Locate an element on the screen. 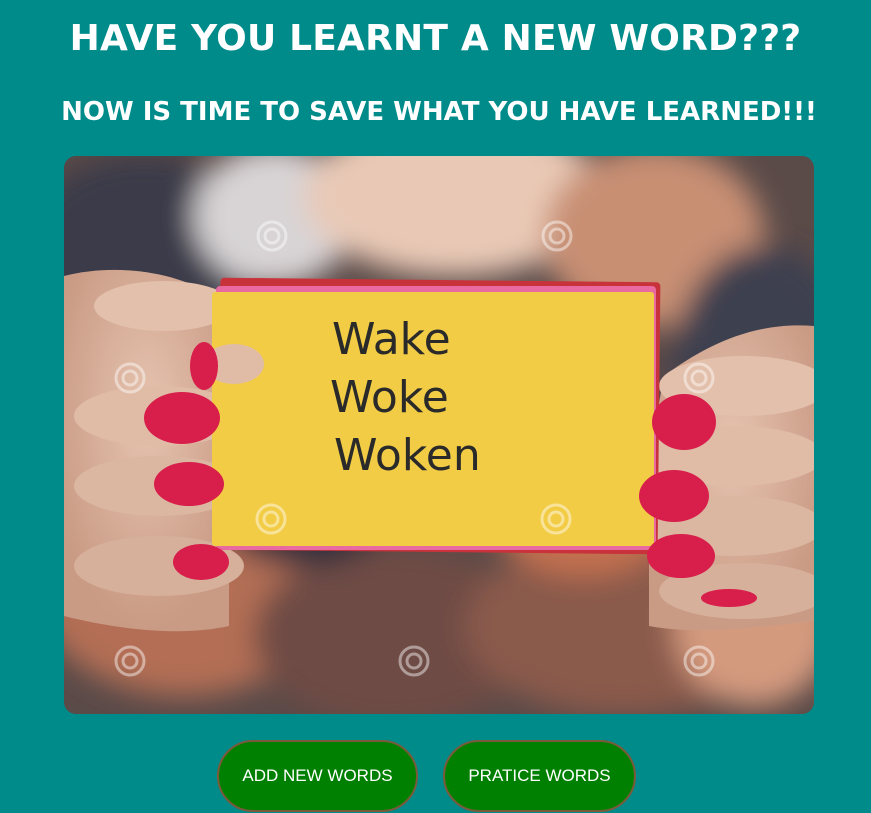 Image resolution: width=871 pixels, height=813 pixels. practice-words-button: PRATICE WORDS is located at coordinates (539, 776).